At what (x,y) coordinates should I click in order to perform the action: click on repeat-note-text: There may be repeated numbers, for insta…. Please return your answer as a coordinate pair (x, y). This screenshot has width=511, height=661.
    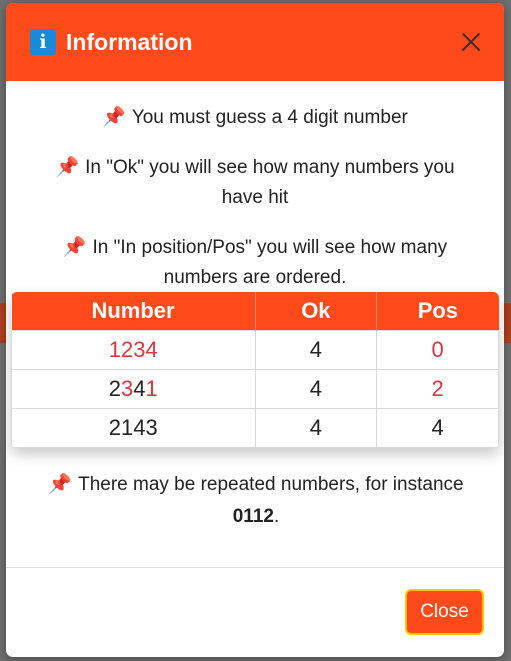
    Looking at the image, I should click on (271, 484).